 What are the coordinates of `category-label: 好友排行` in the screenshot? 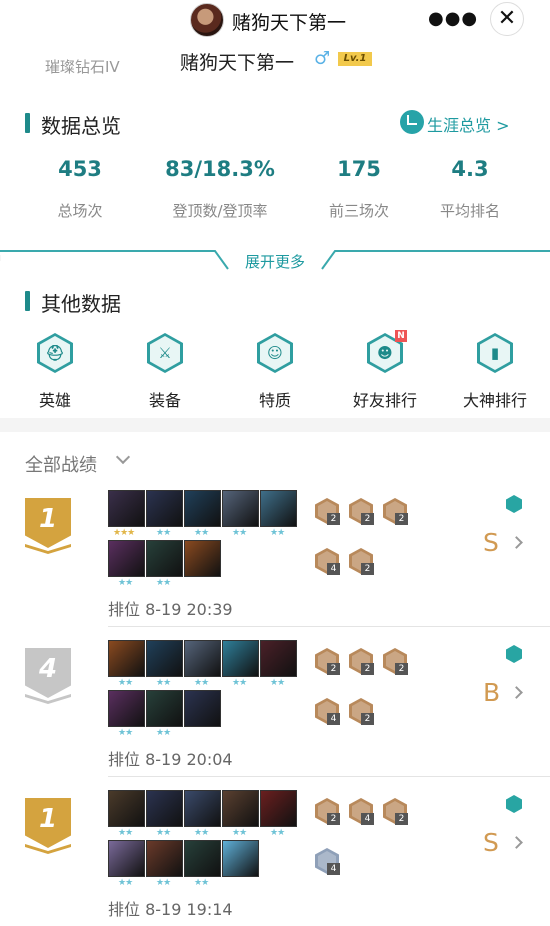 It's located at (384, 400).